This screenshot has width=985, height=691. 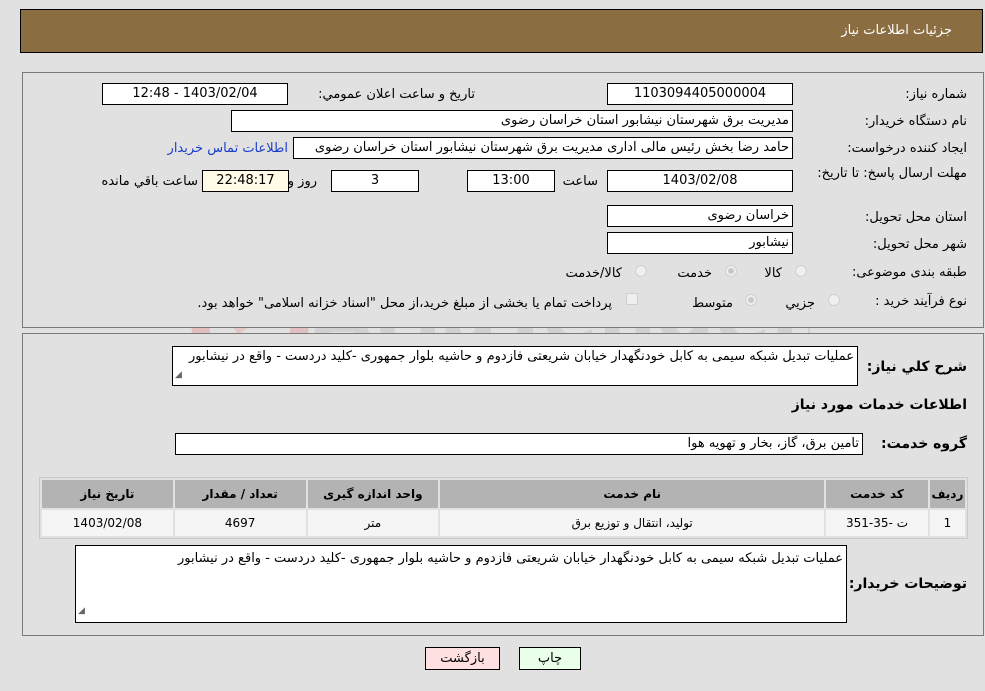 What do you see at coordinates (947, 523) in the screenshot?
I see `cell-row-number: 1` at bounding box center [947, 523].